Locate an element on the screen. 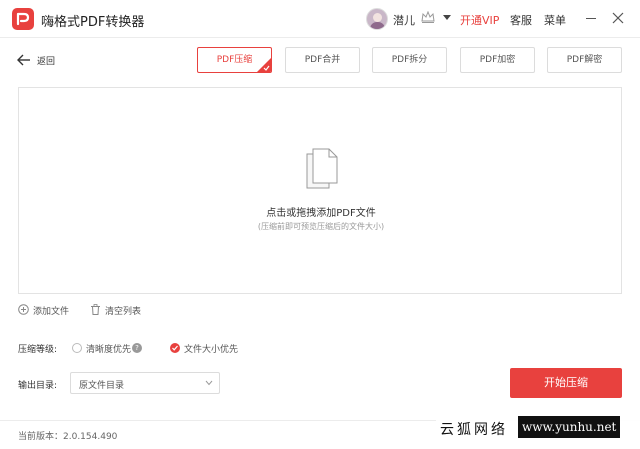 This screenshot has height=449, width=640. watermark-url: www.yunhu.net is located at coordinates (569, 427).